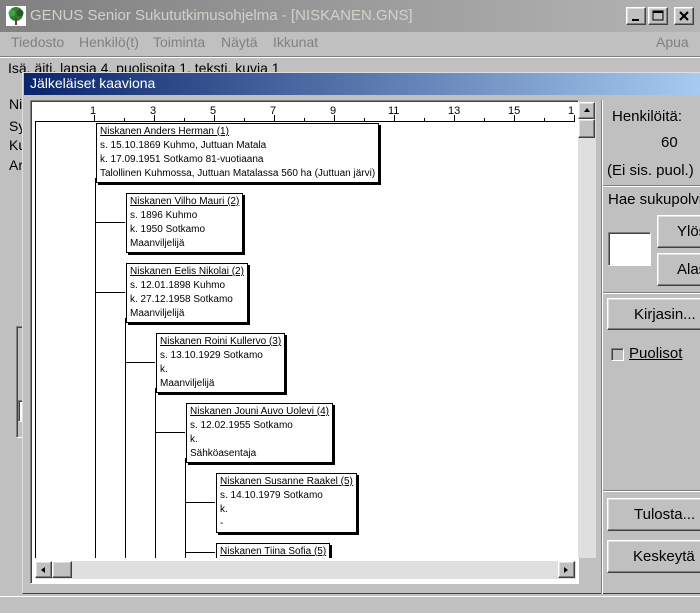 This screenshot has width=700, height=613. I want to click on person-detail: -, so click(222, 523).